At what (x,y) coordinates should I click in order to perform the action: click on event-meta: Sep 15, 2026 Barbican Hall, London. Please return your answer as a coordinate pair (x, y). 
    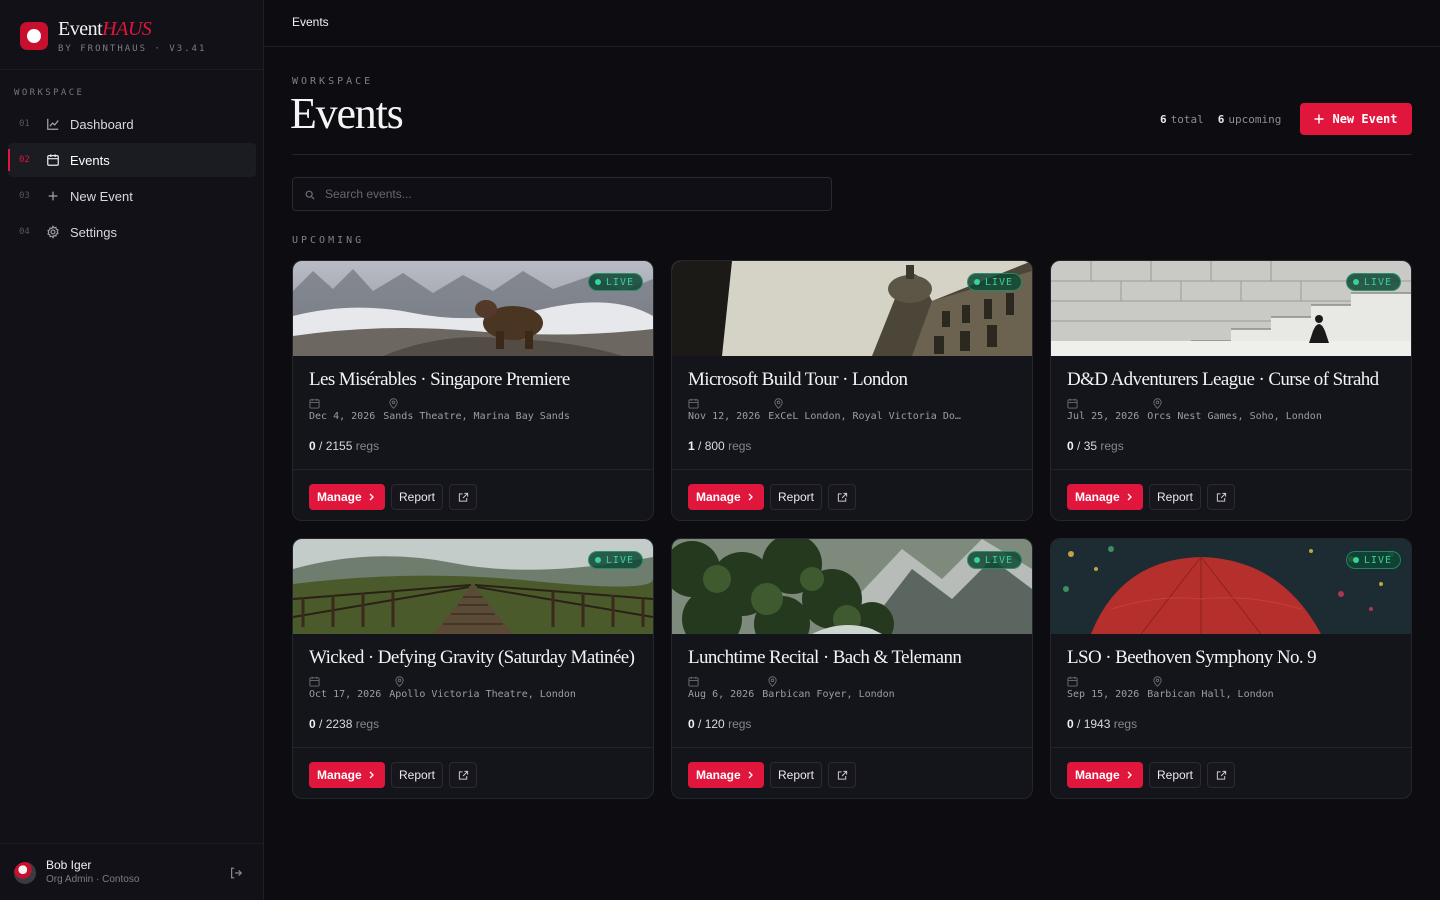
    Looking at the image, I should click on (1232, 694).